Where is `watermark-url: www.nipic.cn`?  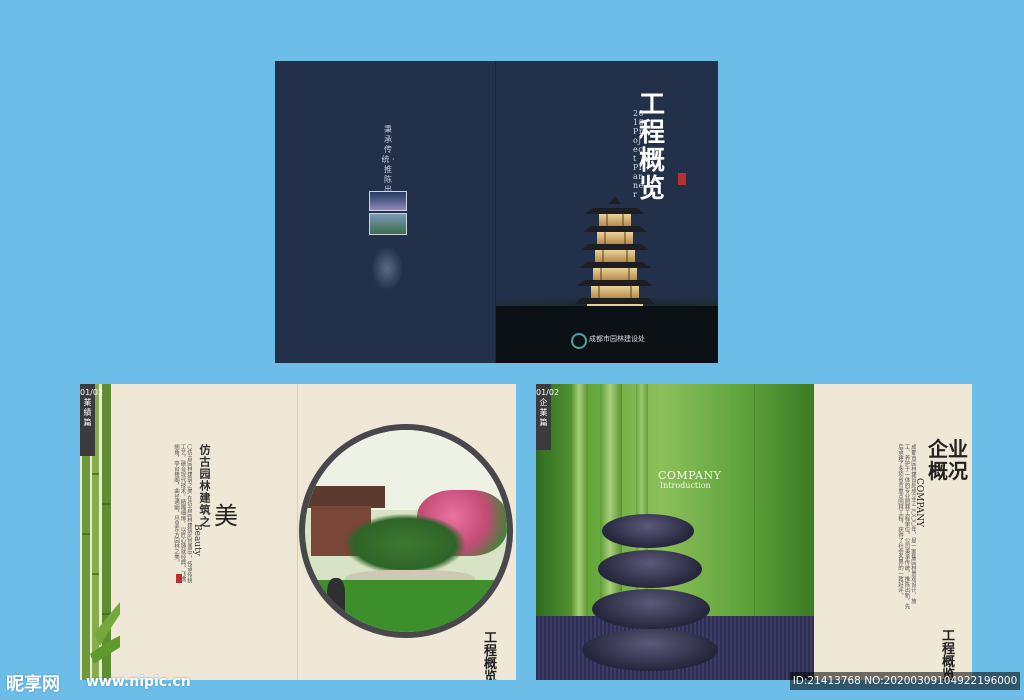
watermark-url: www.nipic.cn is located at coordinates (138, 682).